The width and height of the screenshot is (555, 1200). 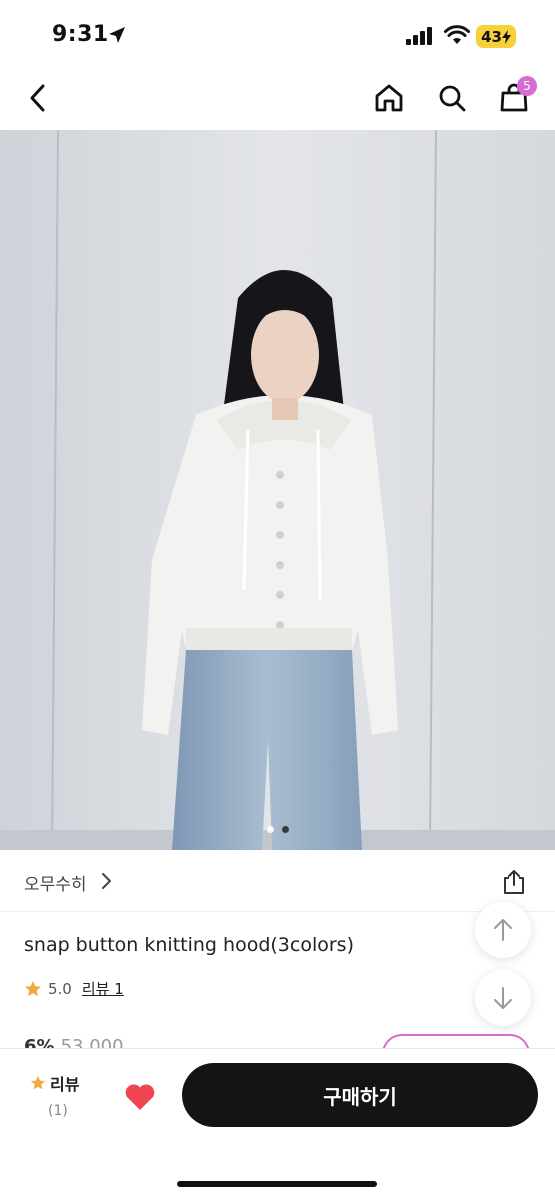 What do you see at coordinates (55, 882) in the screenshot?
I see `brand-name: 오무수히` at bounding box center [55, 882].